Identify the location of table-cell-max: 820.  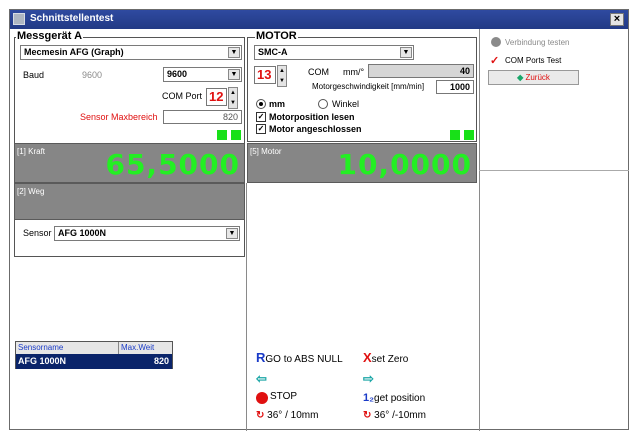
(161, 361).